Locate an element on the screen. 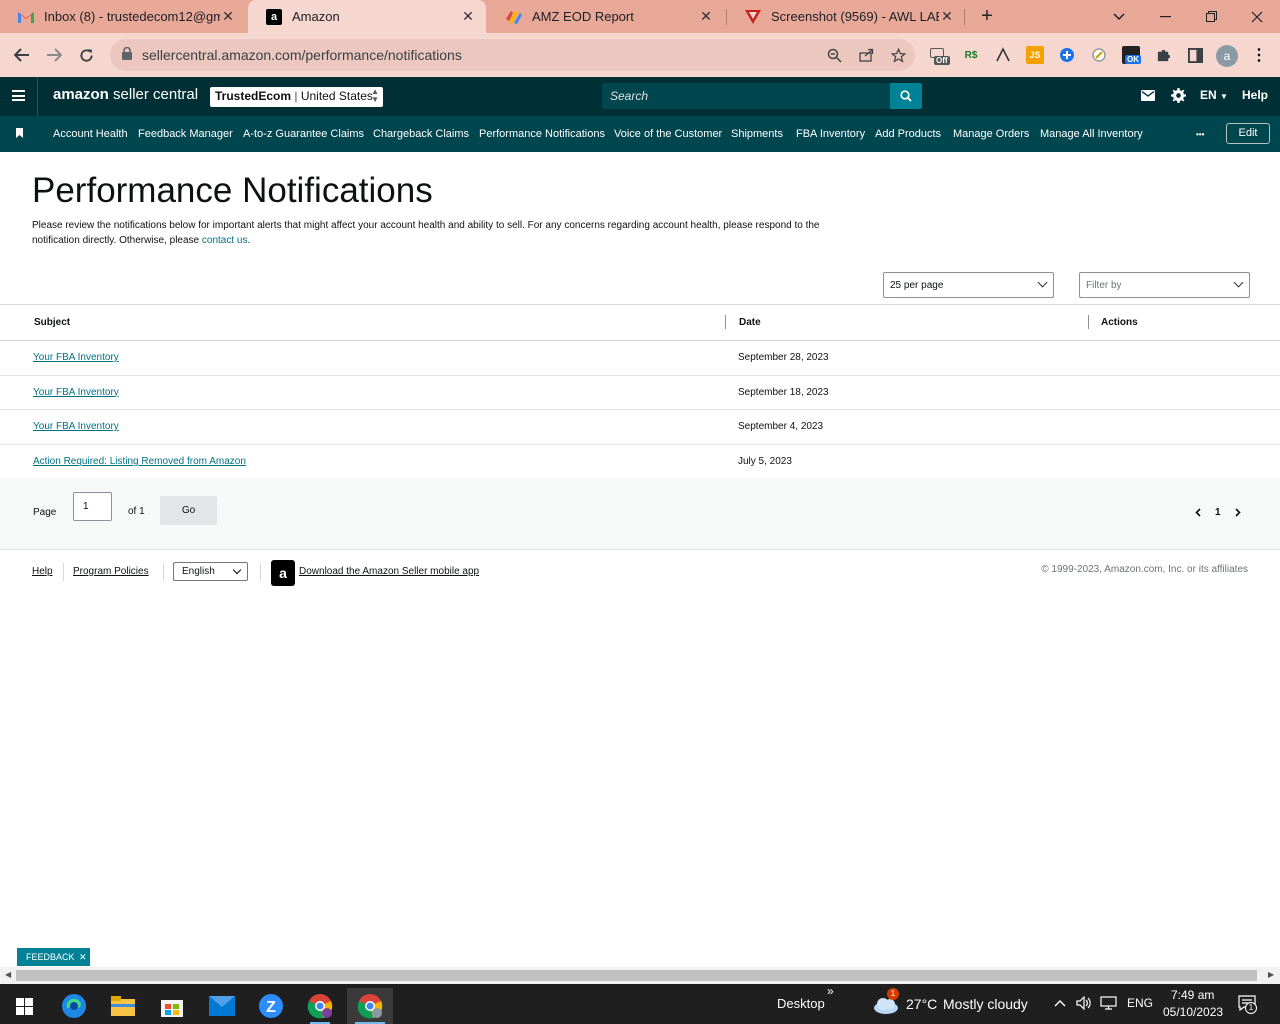 This screenshot has height=1024, width=1280. nav-atoz-claims: A-to-z Guarantee Claims is located at coordinates (303, 134).